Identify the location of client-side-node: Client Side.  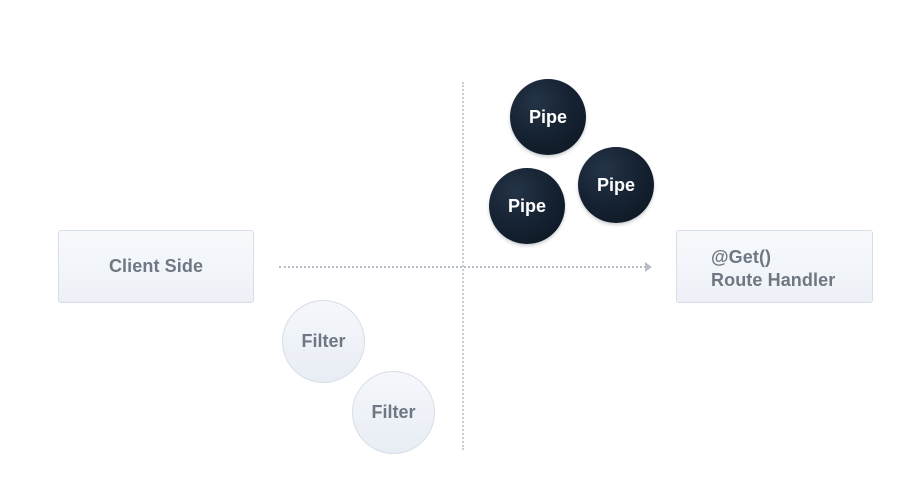
(156, 266).